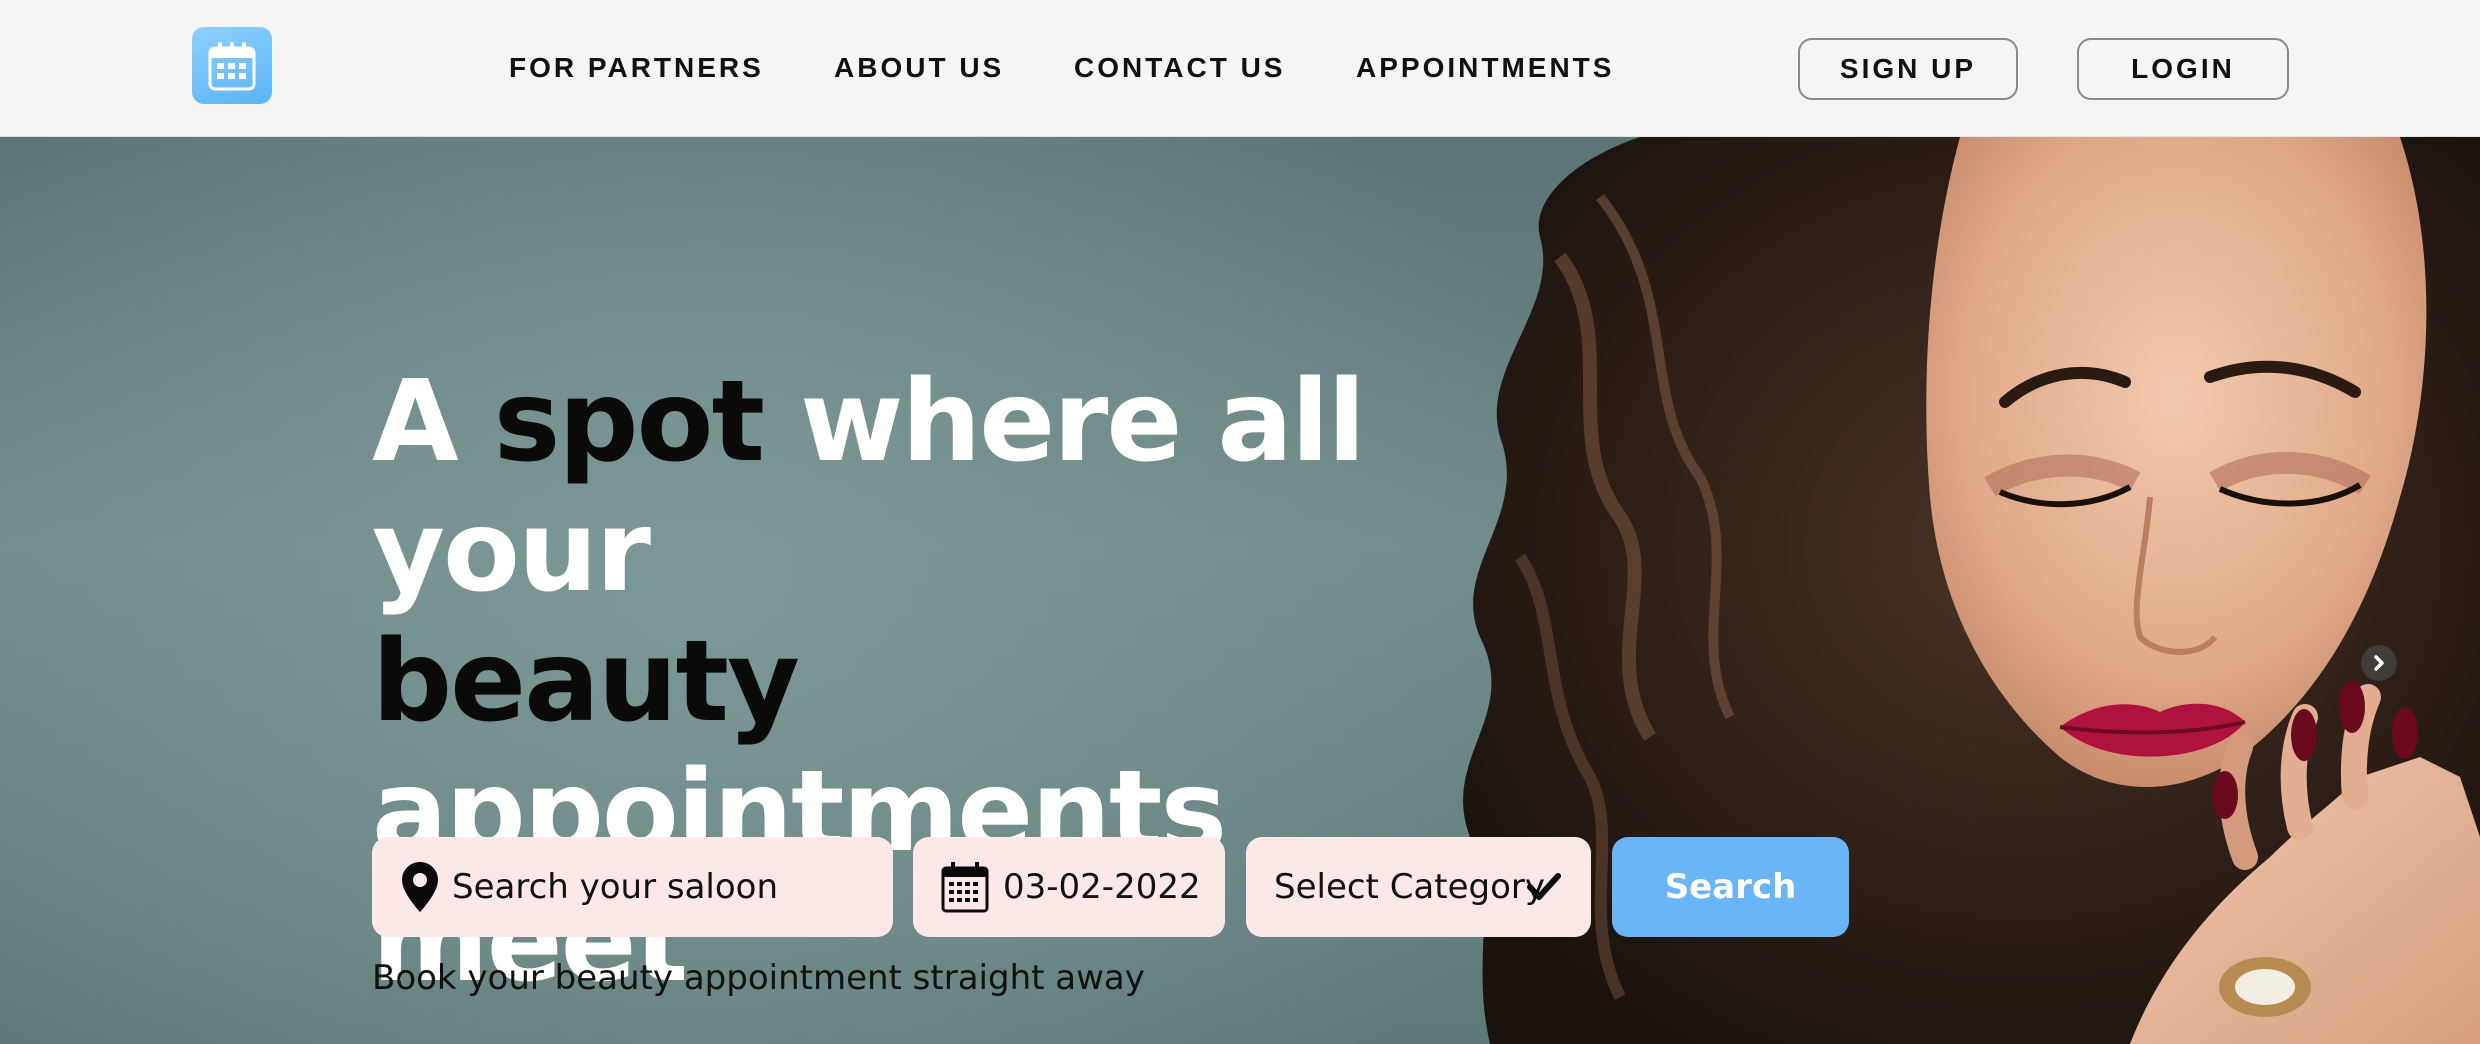  What do you see at coordinates (586, 682) in the screenshot?
I see `headline-word: beauty` at bounding box center [586, 682].